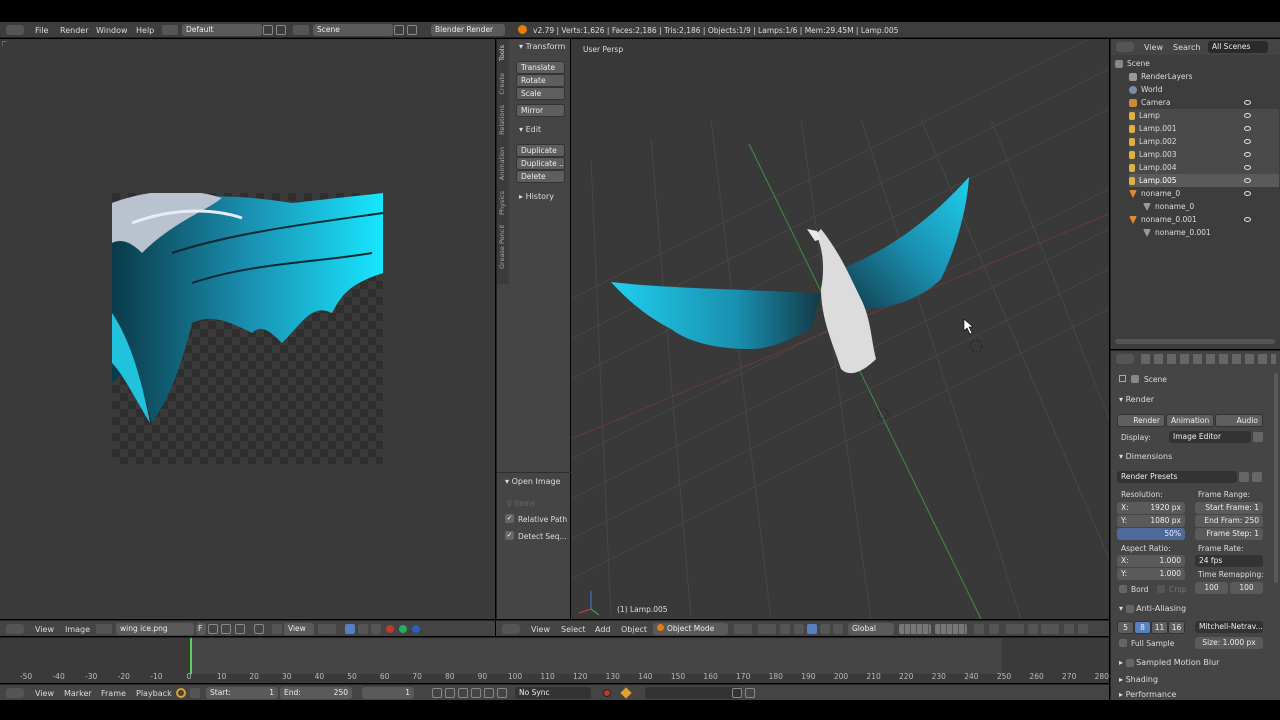 This screenshot has width=1280, height=720. What do you see at coordinates (825, 629) in the screenshot?
I see `scale-manipulator-icon` at bounding box center [825, 629].